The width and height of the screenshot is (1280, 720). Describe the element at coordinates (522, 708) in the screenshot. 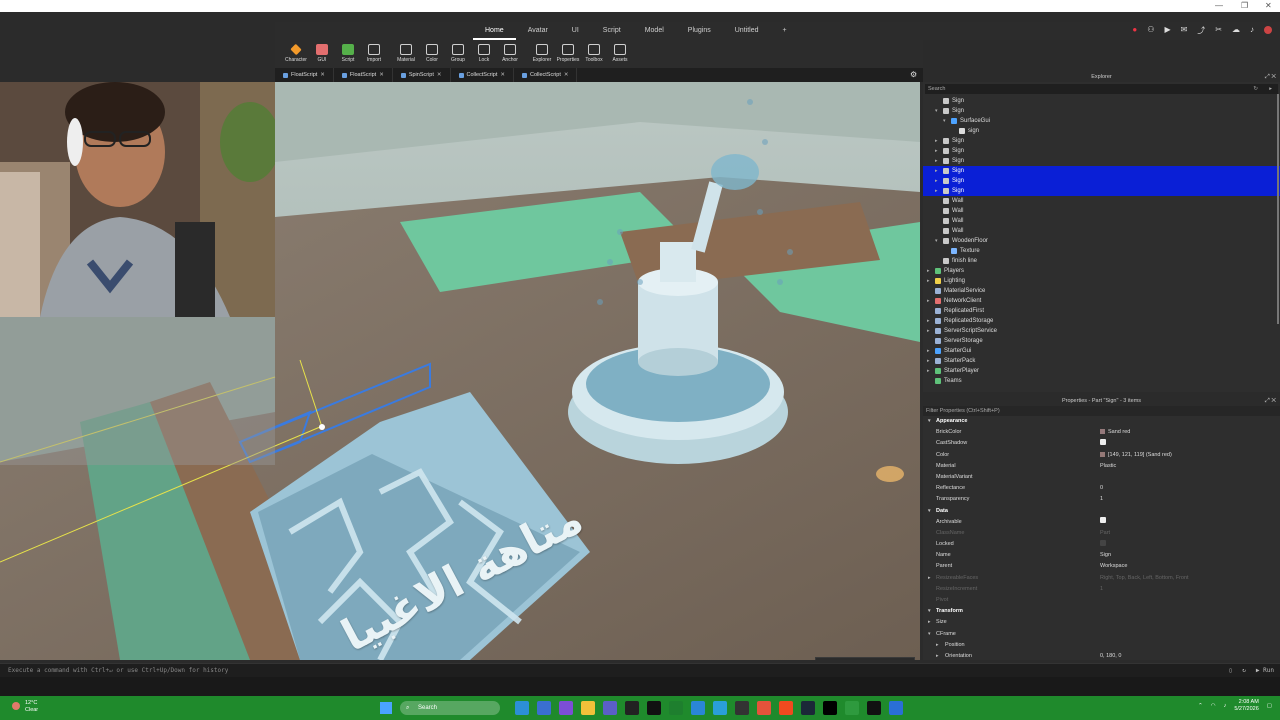

I see `edge-icon` at that location.